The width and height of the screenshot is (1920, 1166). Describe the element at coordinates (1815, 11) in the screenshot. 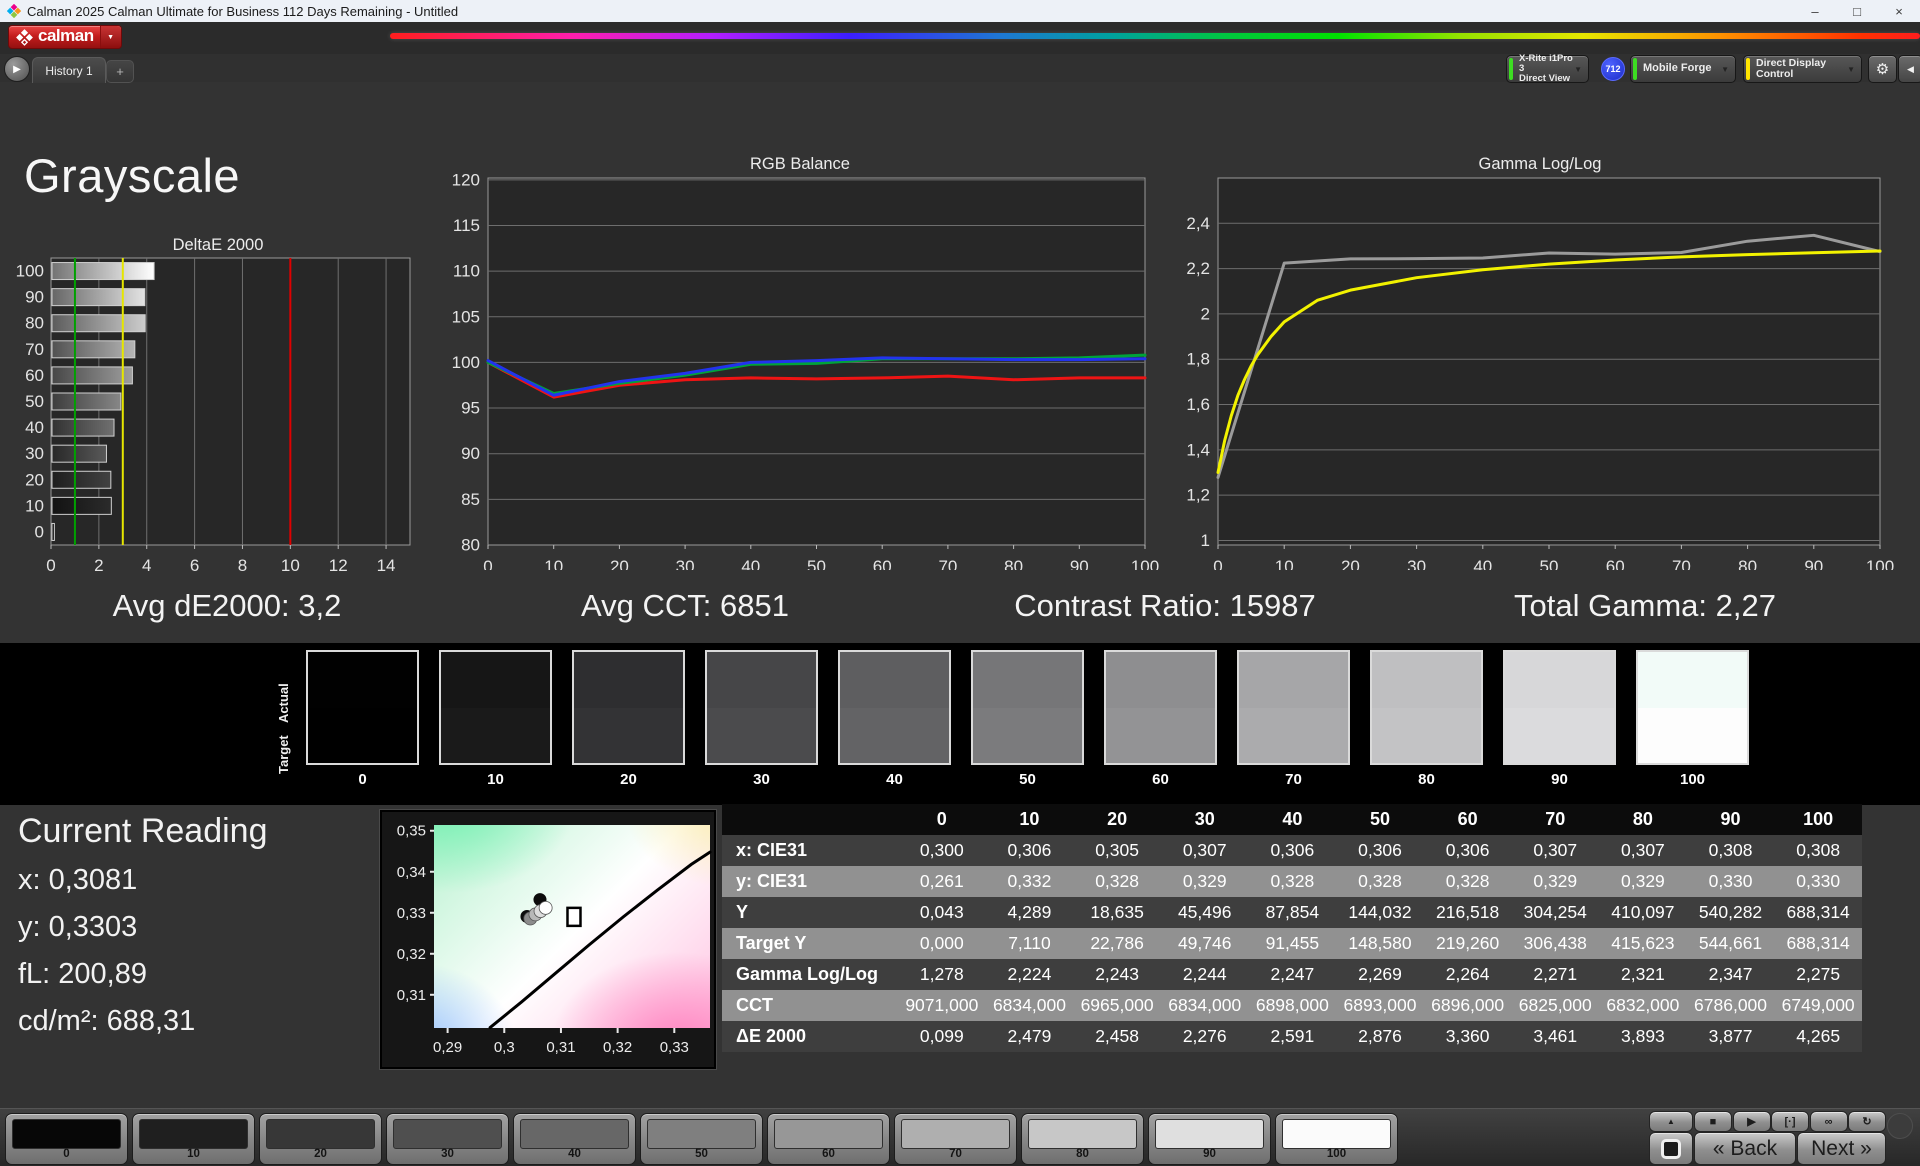

I see `minimize-button: –` at that location.